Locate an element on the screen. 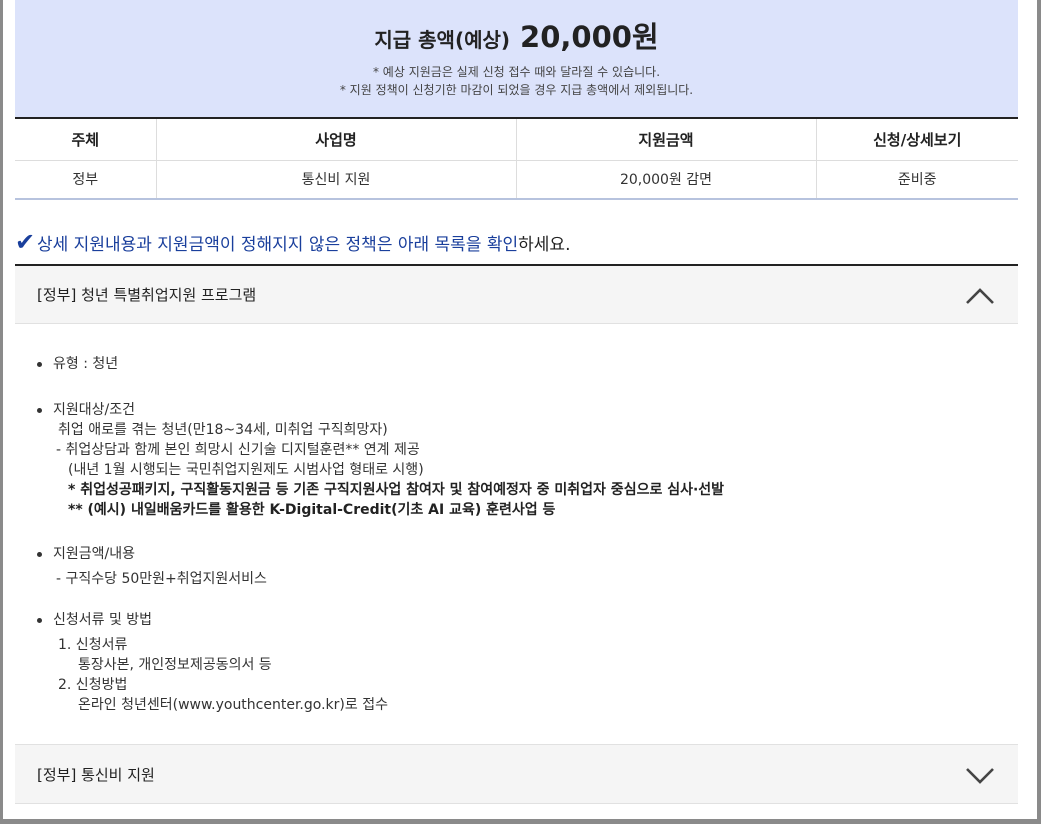 The width and height of the screenshot is (1041, 824). accordion-header-telecom-subsidy: [정부] 통신비 지원 is located at coordinates (516, 774).